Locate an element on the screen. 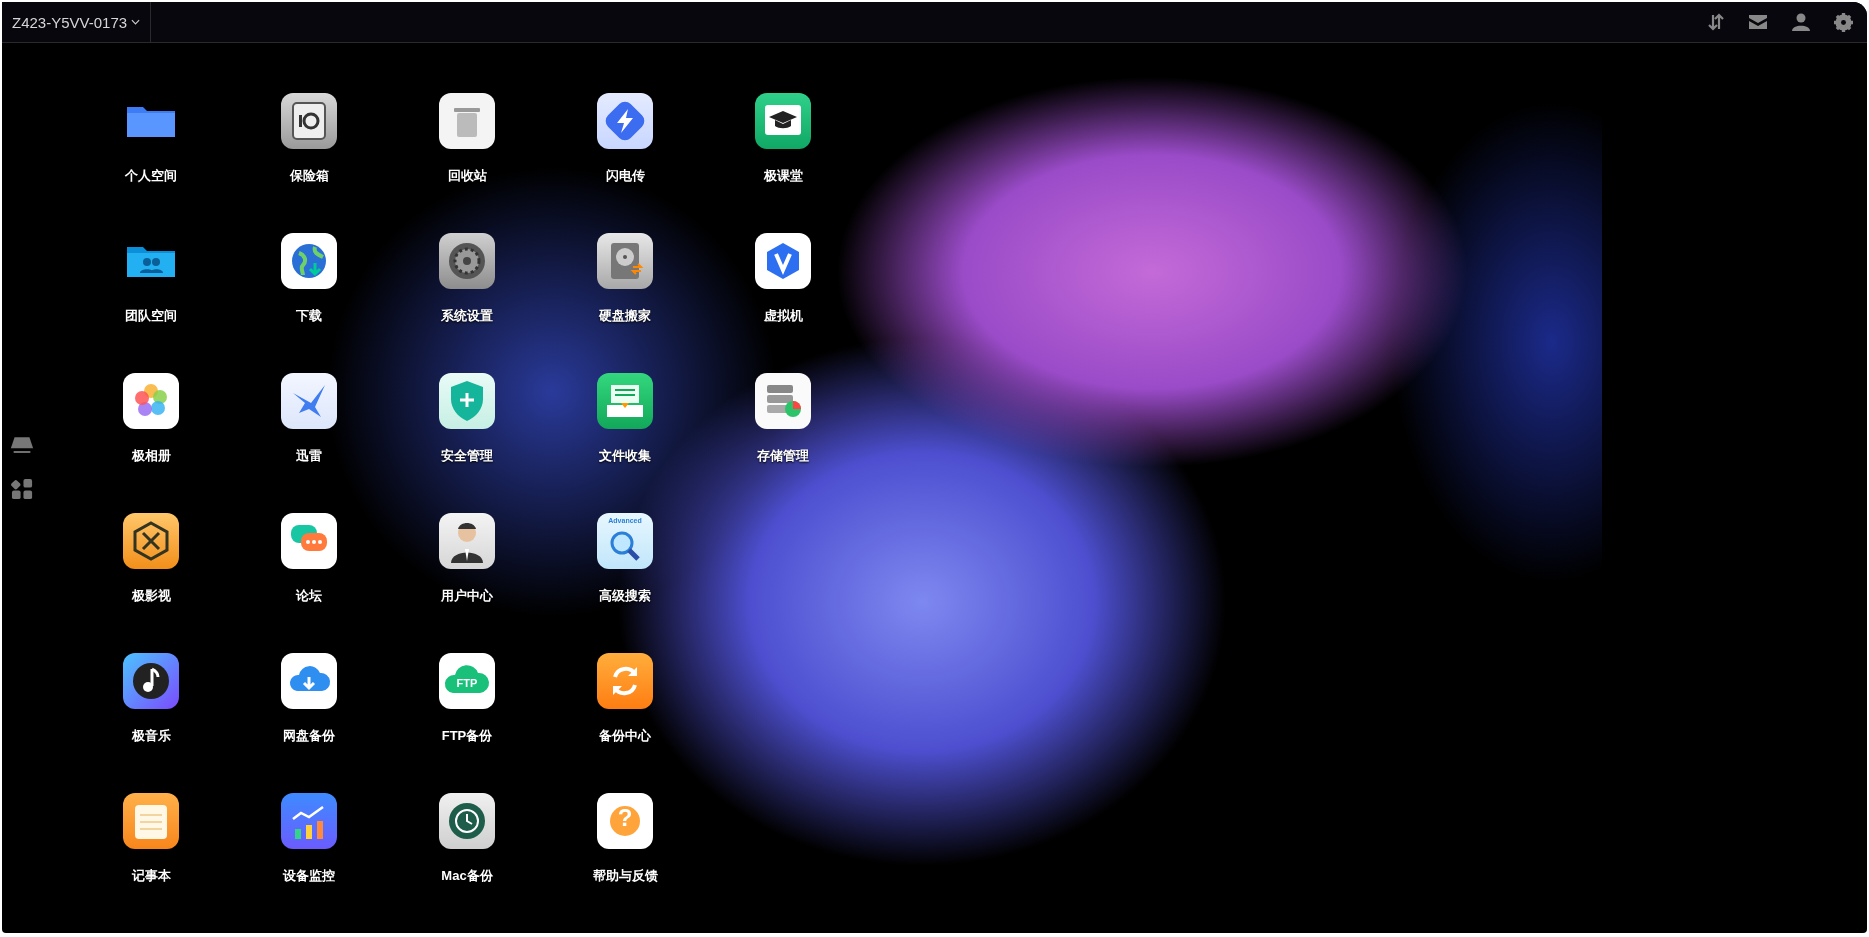 Image resolution: width=1869 pixels, height=937 pixels. flower-icon is located at coordinates (151, 401).